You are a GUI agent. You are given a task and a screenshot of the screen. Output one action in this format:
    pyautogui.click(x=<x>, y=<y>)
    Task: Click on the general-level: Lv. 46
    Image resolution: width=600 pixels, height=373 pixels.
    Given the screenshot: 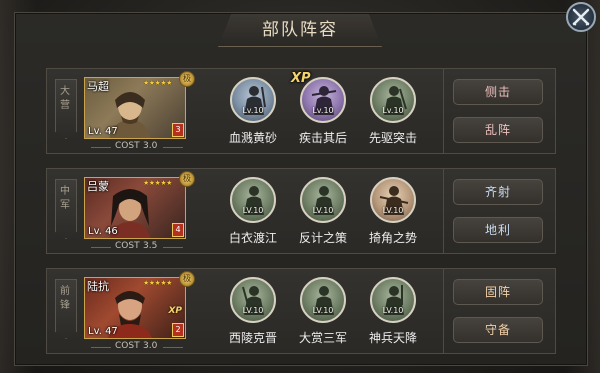 What is the action you would take?
    pyautogui.click(x=103, y=231)
    